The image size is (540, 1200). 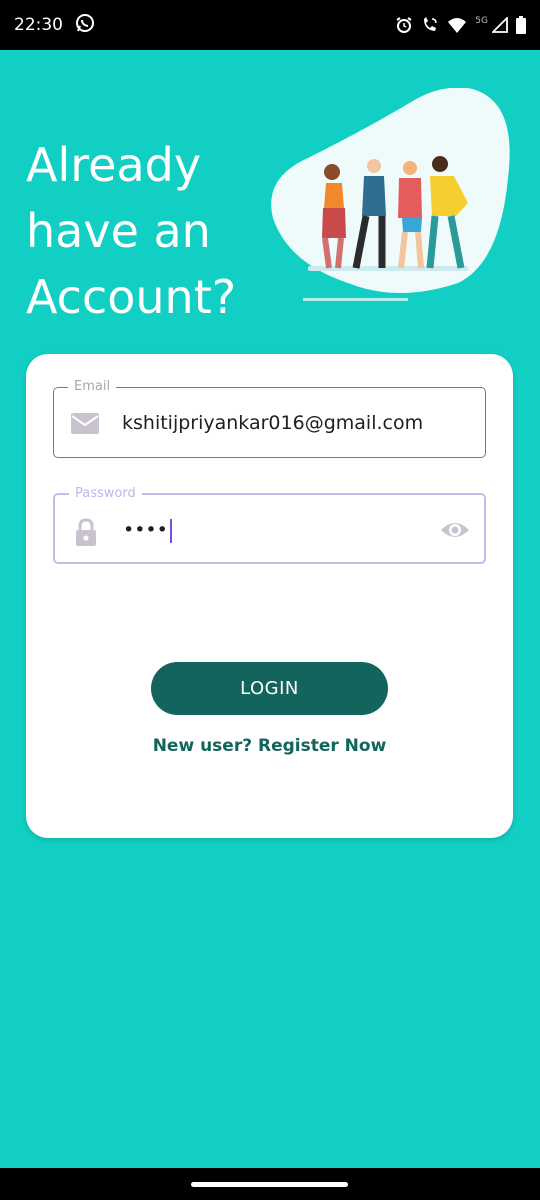 I want to click on alarm-icon, so click(x=404, y=25).